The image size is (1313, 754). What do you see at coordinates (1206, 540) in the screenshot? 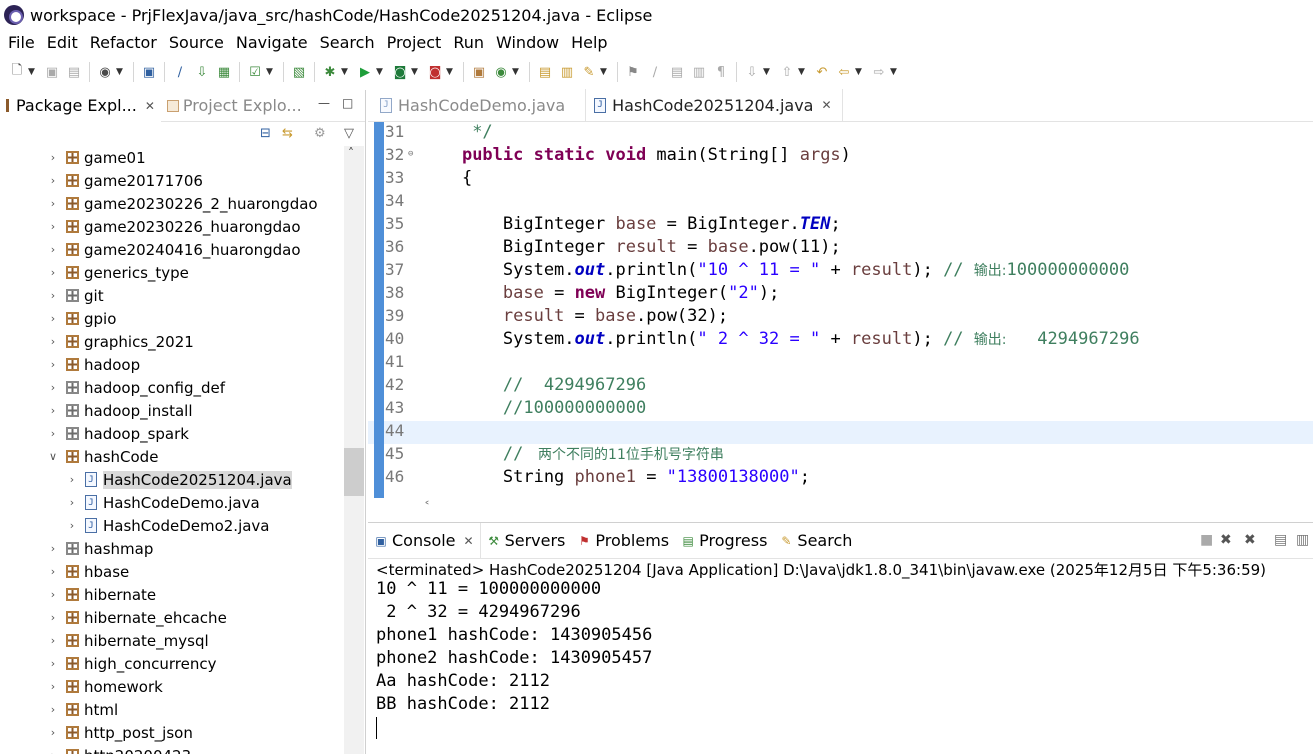
I see `terminate-icon: ■` at bounding box center [1206, 540].